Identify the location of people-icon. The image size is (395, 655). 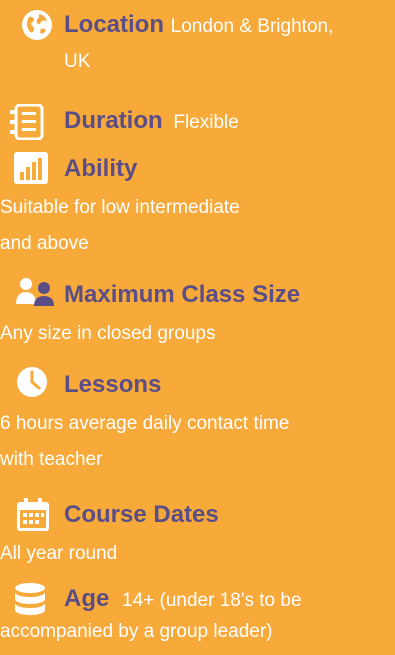
(35, 292).